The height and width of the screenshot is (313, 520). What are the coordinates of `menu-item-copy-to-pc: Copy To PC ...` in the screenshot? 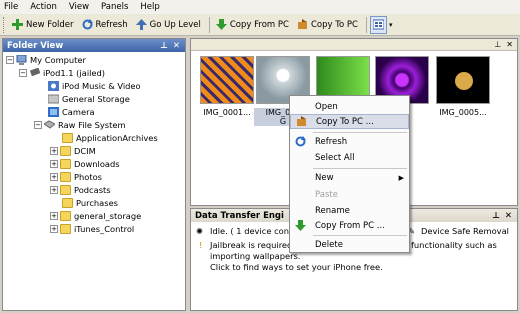 It's located at (349, 121).